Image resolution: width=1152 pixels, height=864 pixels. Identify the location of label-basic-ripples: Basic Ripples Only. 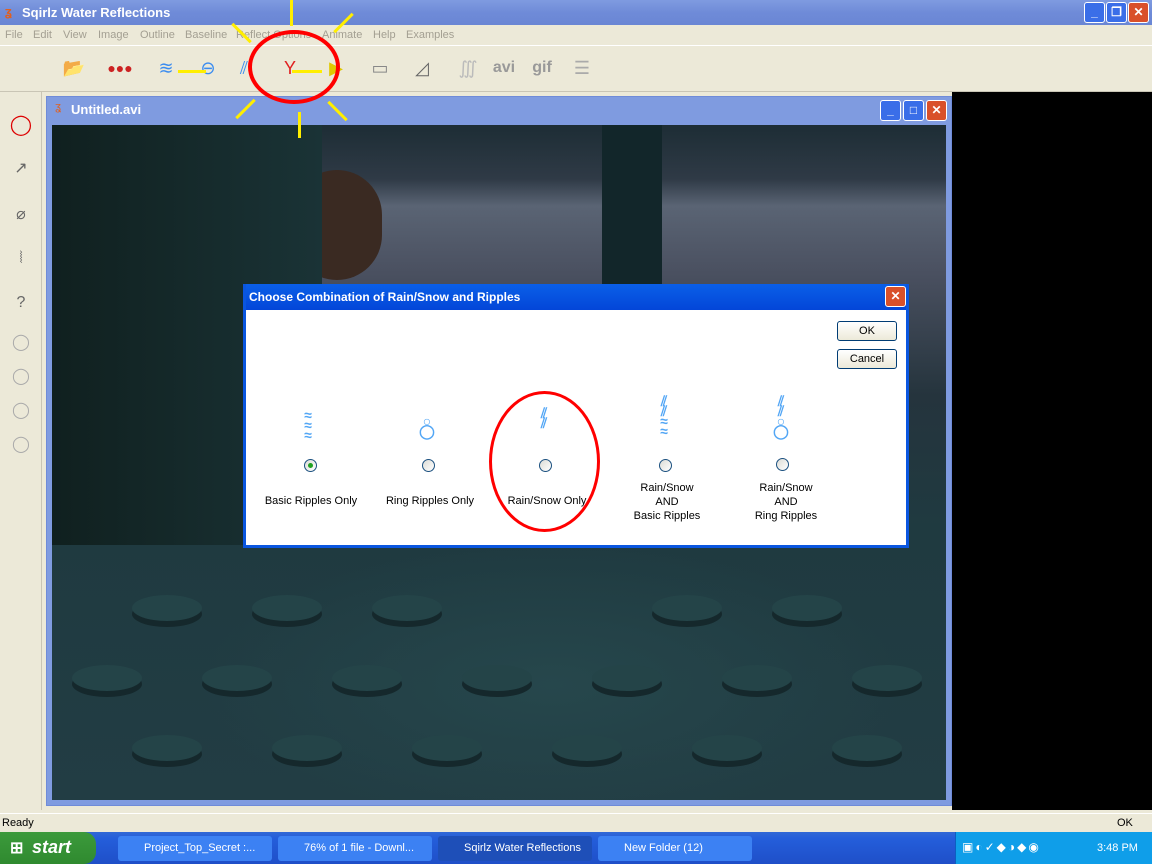
(311, 501).